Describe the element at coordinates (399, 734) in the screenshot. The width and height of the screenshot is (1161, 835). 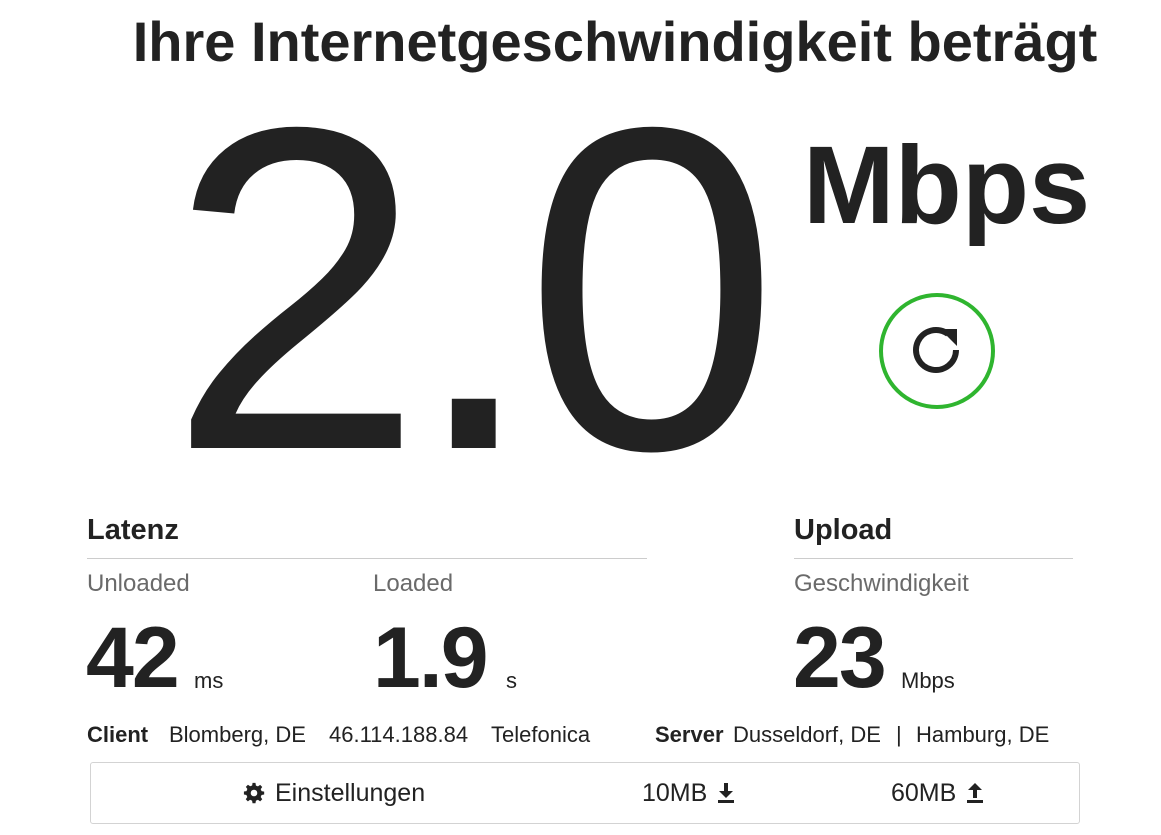
I see `client-ip: 46.114.188.84` at that location.